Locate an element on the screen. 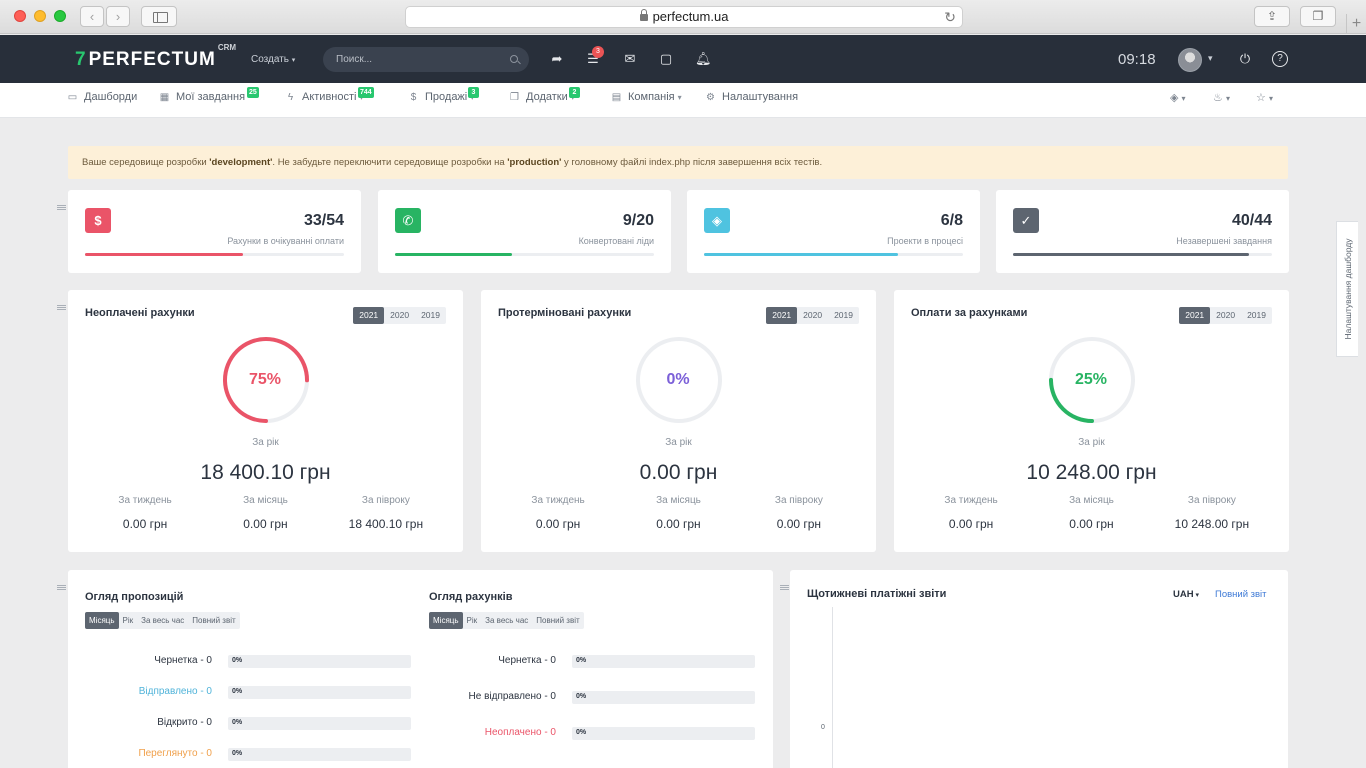 The image size is (1366, 768). hot-dropdown: ♨ ▾ is located at coordinates (1221, 97).